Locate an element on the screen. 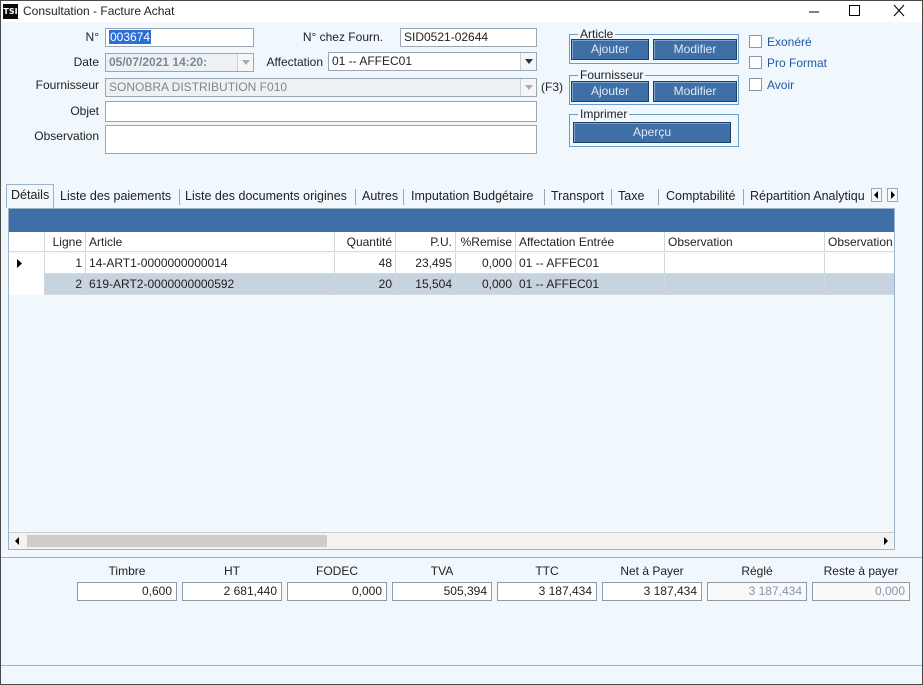 This screenshot has height=685, width=923. tab-transport: Transport is located at coordinates (577, 197).